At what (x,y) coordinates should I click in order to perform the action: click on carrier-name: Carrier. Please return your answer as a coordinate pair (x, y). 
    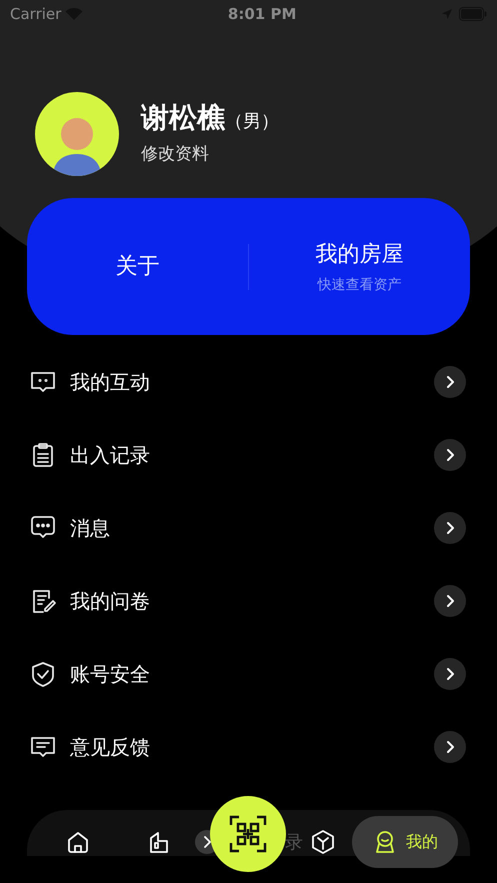
    Looking at the image, I should click on (36, 14).